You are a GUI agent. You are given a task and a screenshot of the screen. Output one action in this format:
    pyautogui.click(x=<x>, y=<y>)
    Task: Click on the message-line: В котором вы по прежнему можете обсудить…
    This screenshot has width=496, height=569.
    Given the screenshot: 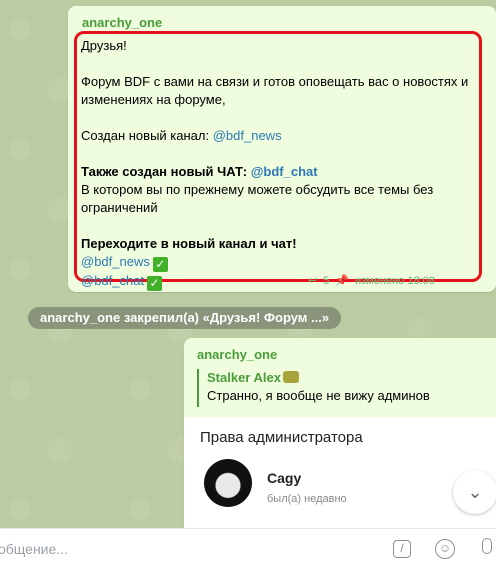 What is the action you would take?
    pyautogui.click(x=257, y=189)
    